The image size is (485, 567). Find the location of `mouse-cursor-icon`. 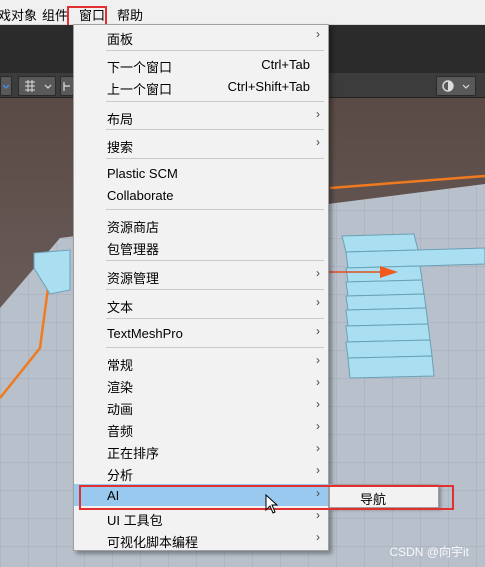

mouse-cursor-icon is located at coordinates (272, 504).